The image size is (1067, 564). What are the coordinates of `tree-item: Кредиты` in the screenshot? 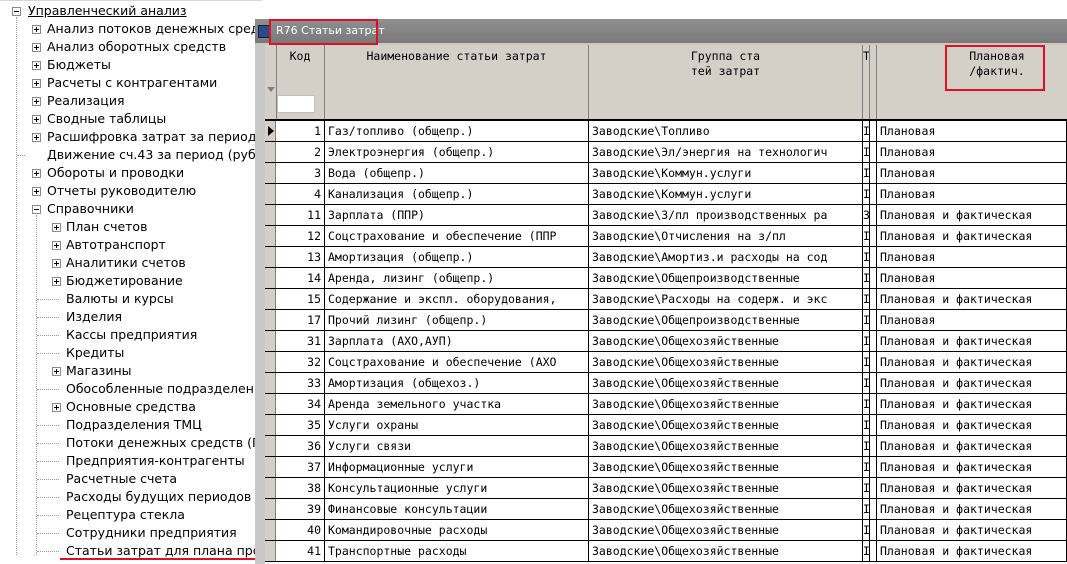 It's located at (131, 353).